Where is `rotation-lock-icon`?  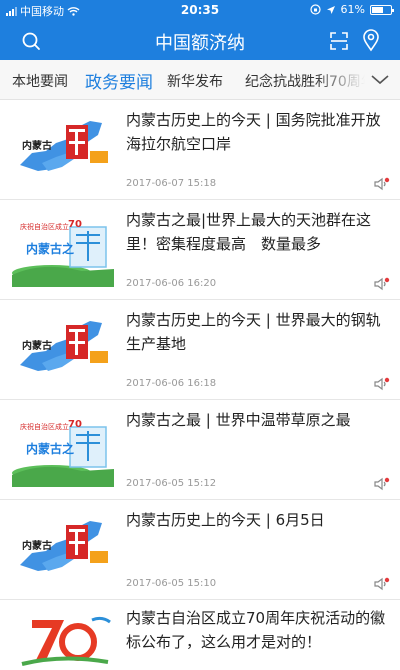
rotation-lock-icon is located at coordinates (315, 9).